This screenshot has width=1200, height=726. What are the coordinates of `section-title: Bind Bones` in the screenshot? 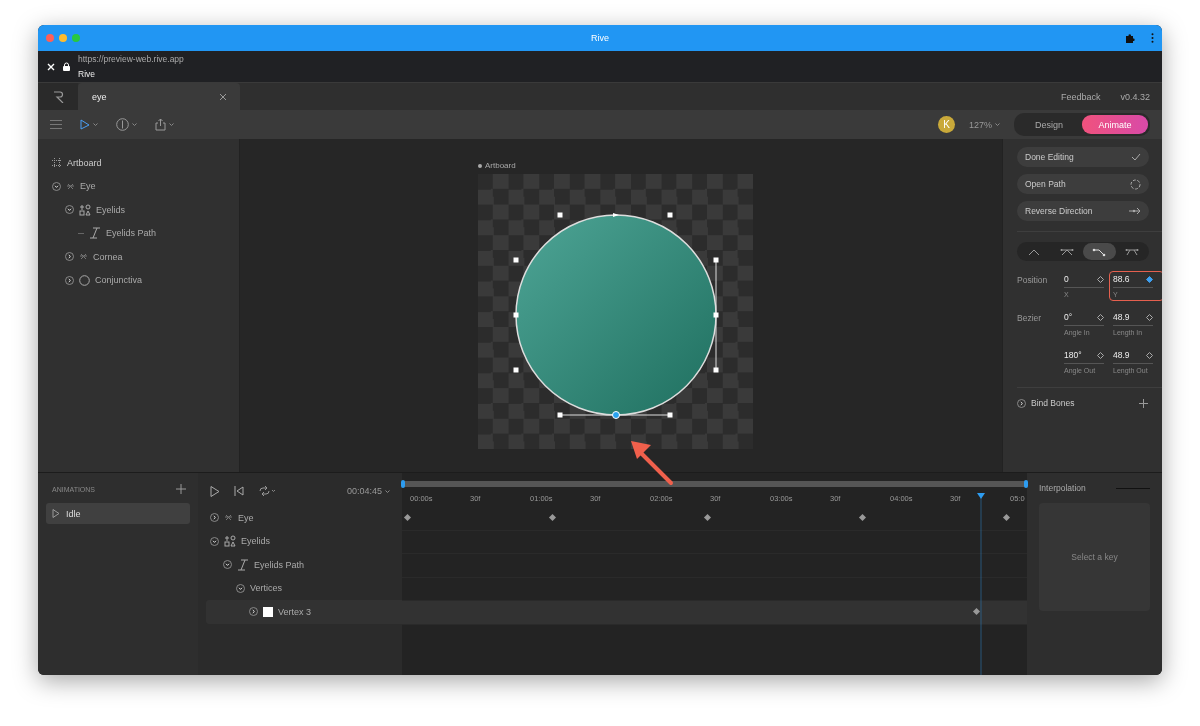 It's located at (1053, 403).